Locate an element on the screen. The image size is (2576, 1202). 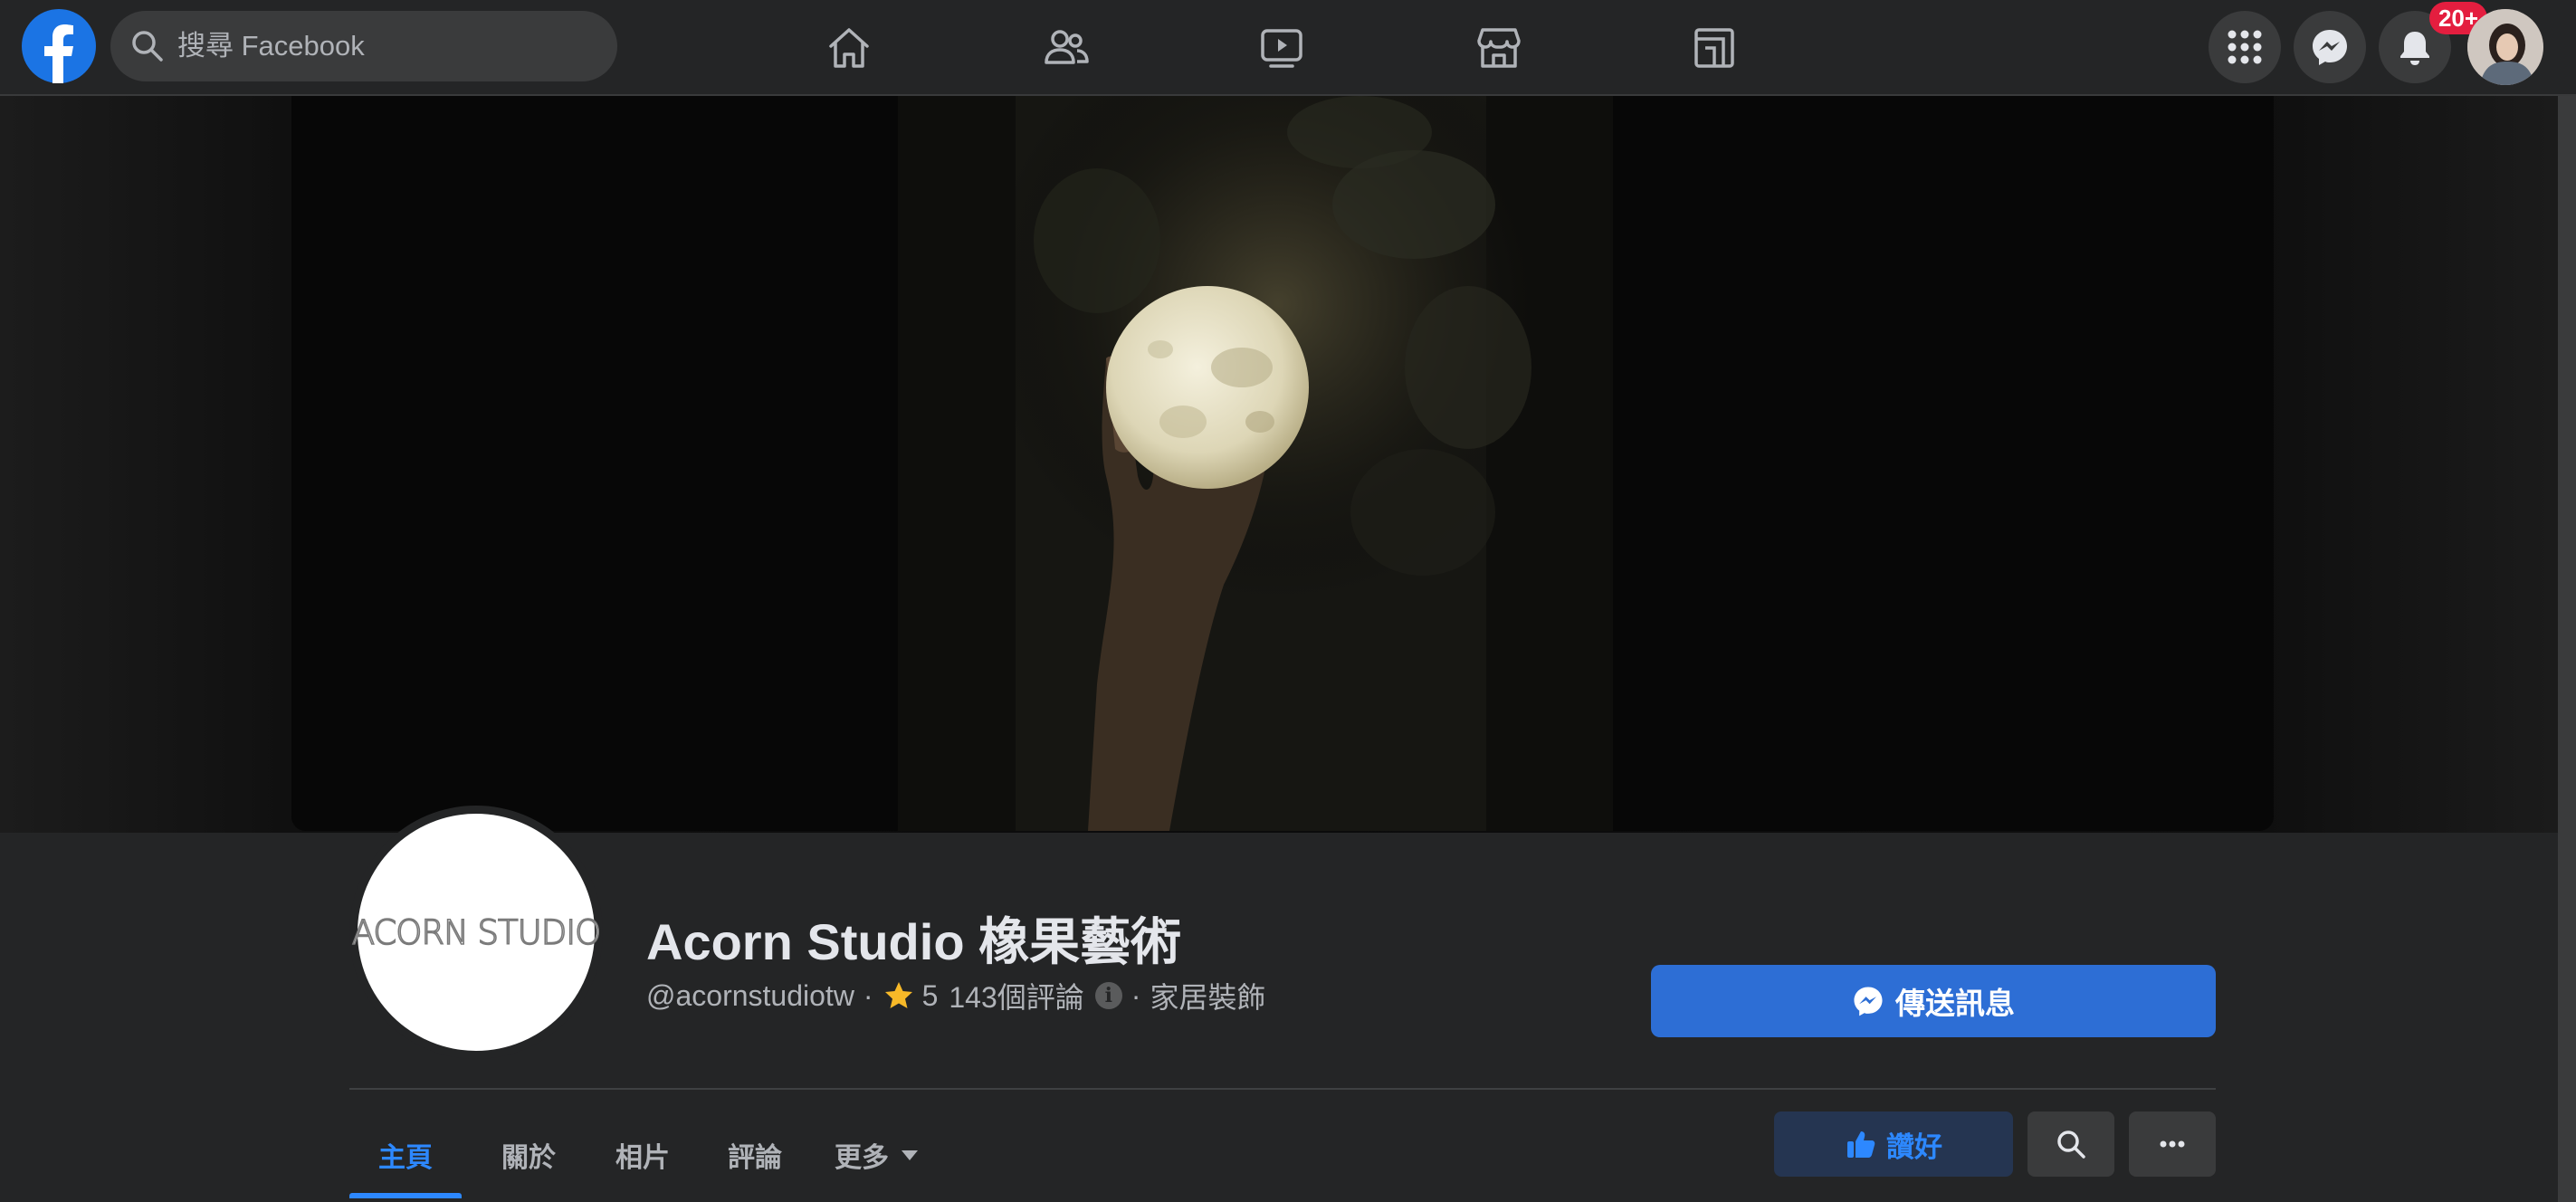
nav-friends is located at coordinates (1067, 48).